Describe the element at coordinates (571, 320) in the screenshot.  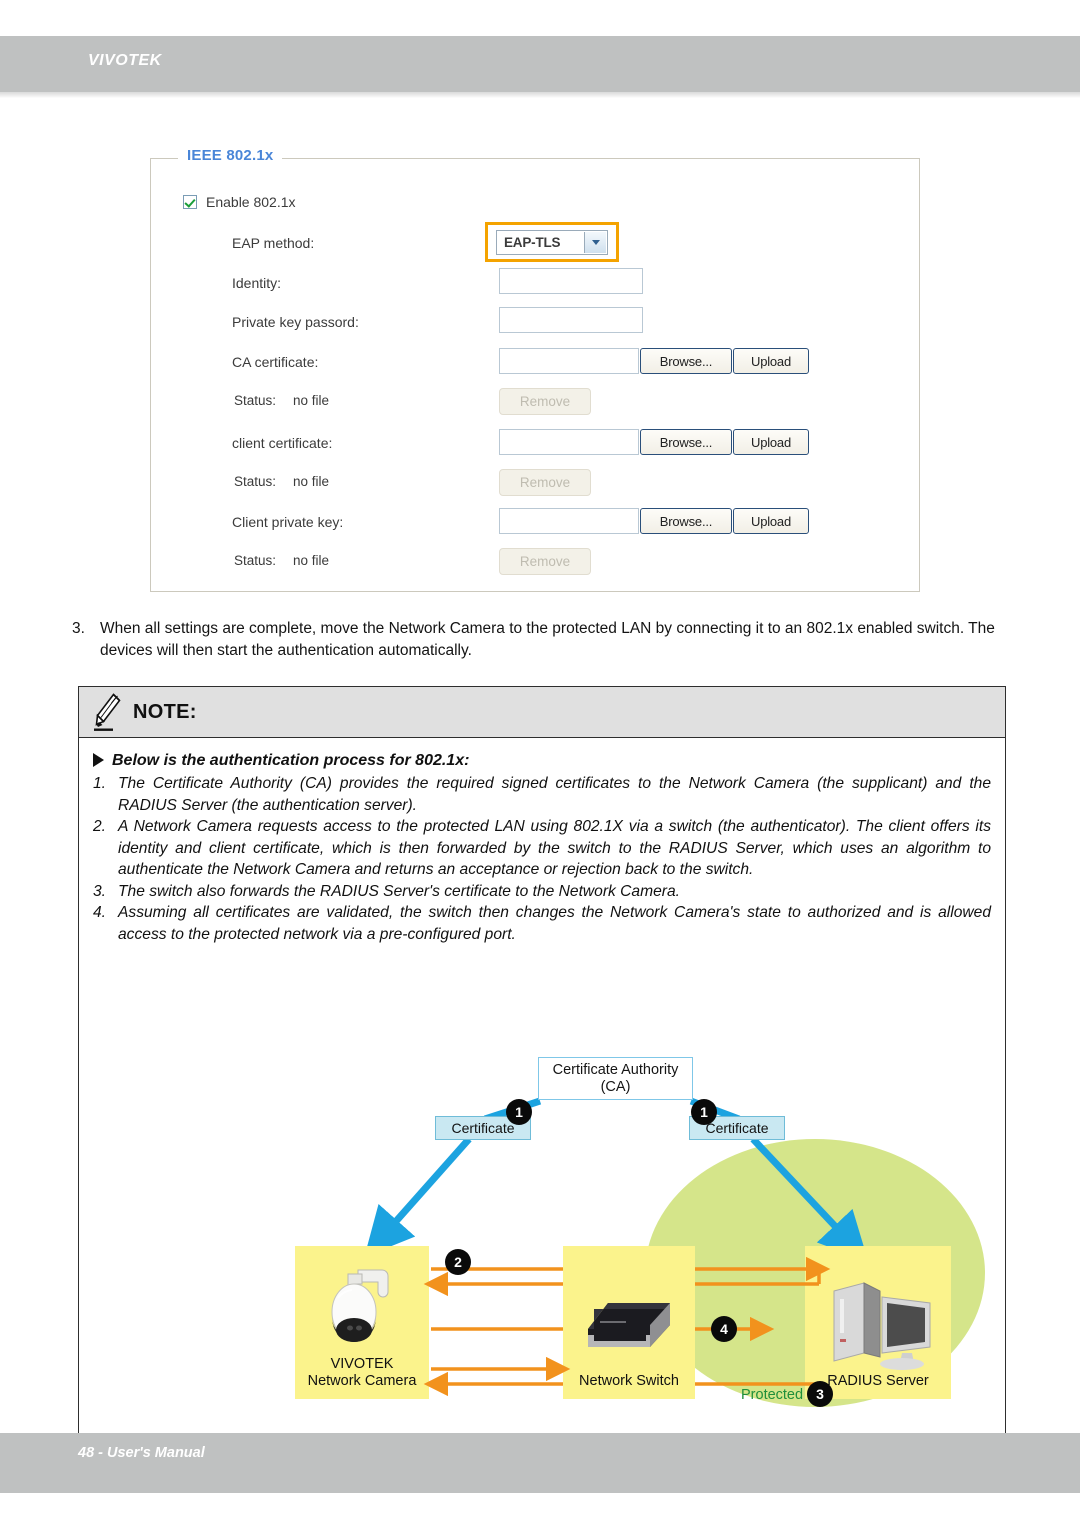
I see `private-key-input` at that location.